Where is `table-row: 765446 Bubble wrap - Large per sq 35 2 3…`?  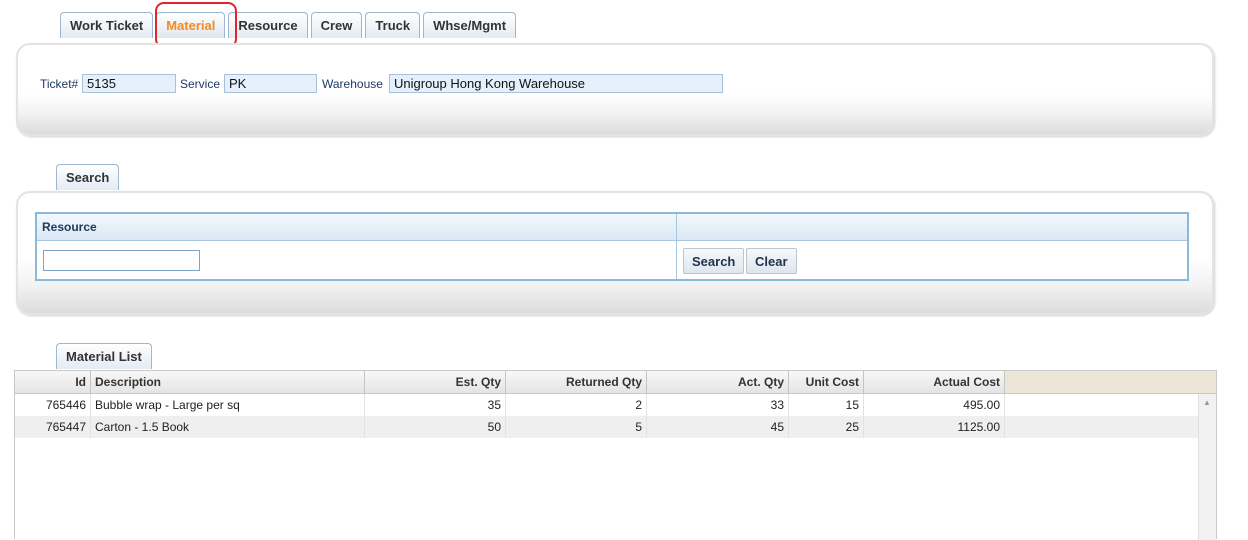
table-row: 765446 Bubble wrap - Large per sq 35 2 3… is located at coordinates (606, 405).